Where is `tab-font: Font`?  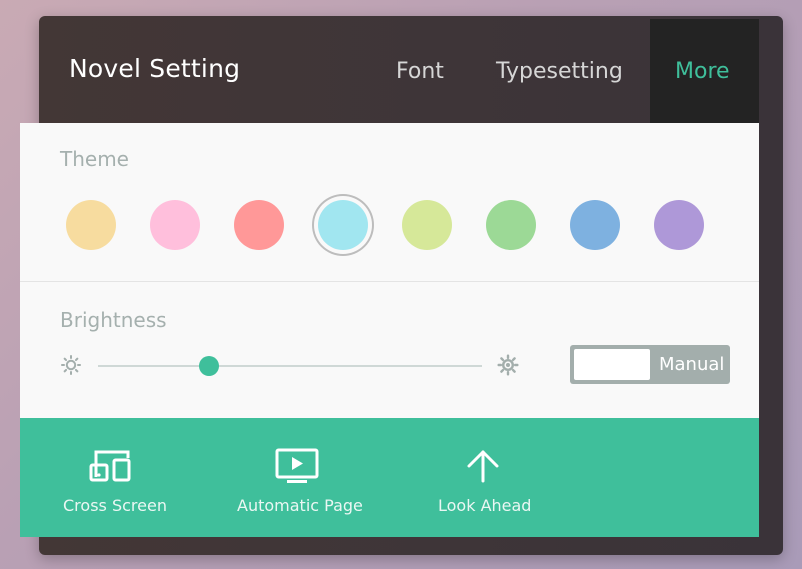 tab-font: Font is located at coordinates (420, 71).